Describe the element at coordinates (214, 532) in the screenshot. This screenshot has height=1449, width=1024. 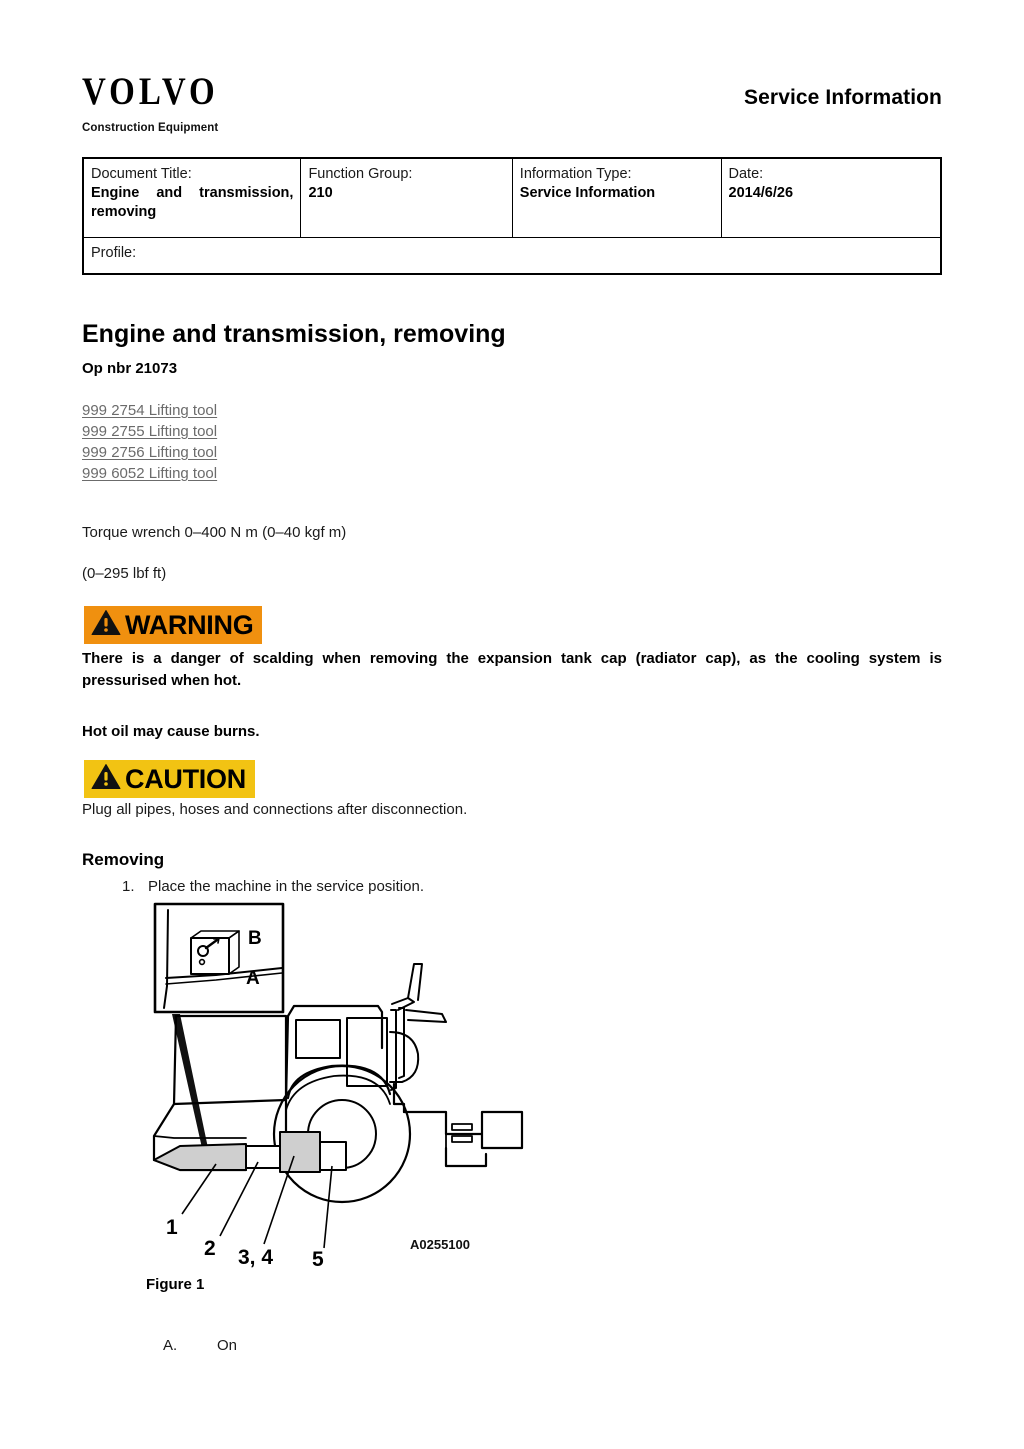
I see `torque-wrench-spec: Torque wrench 0–400 N m (0–40 kgf m)` at that location.